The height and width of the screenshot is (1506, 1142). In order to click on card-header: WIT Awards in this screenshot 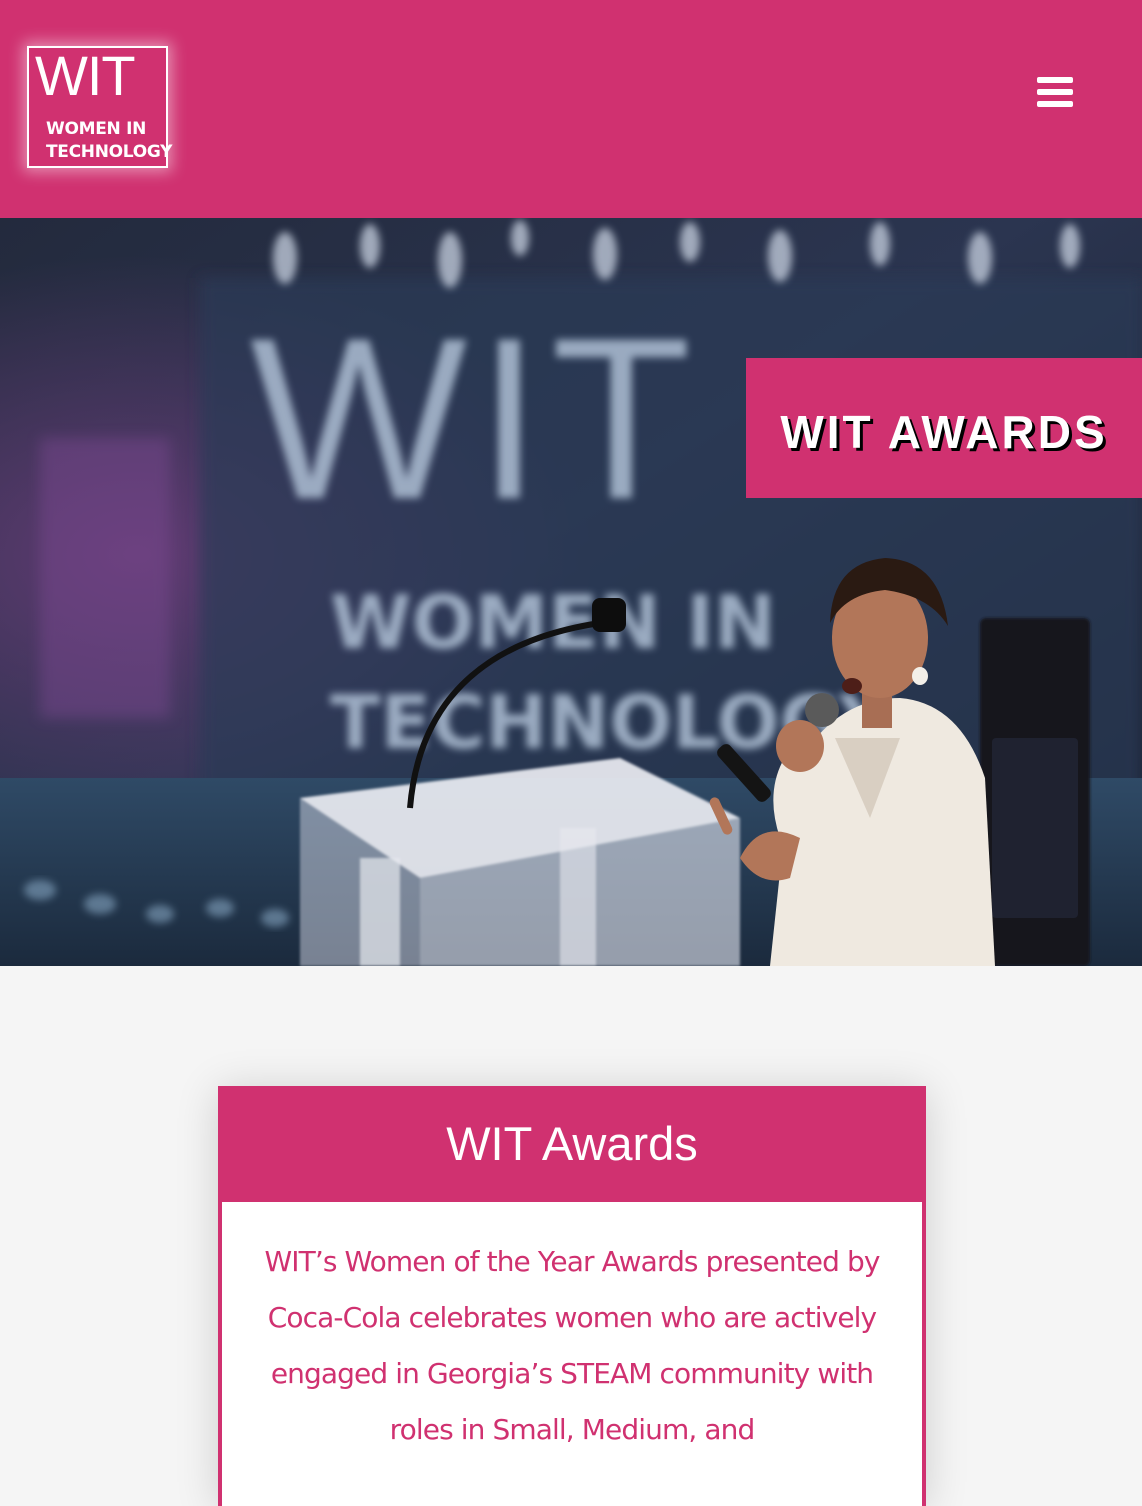, I will do `click(572, 1144)`.